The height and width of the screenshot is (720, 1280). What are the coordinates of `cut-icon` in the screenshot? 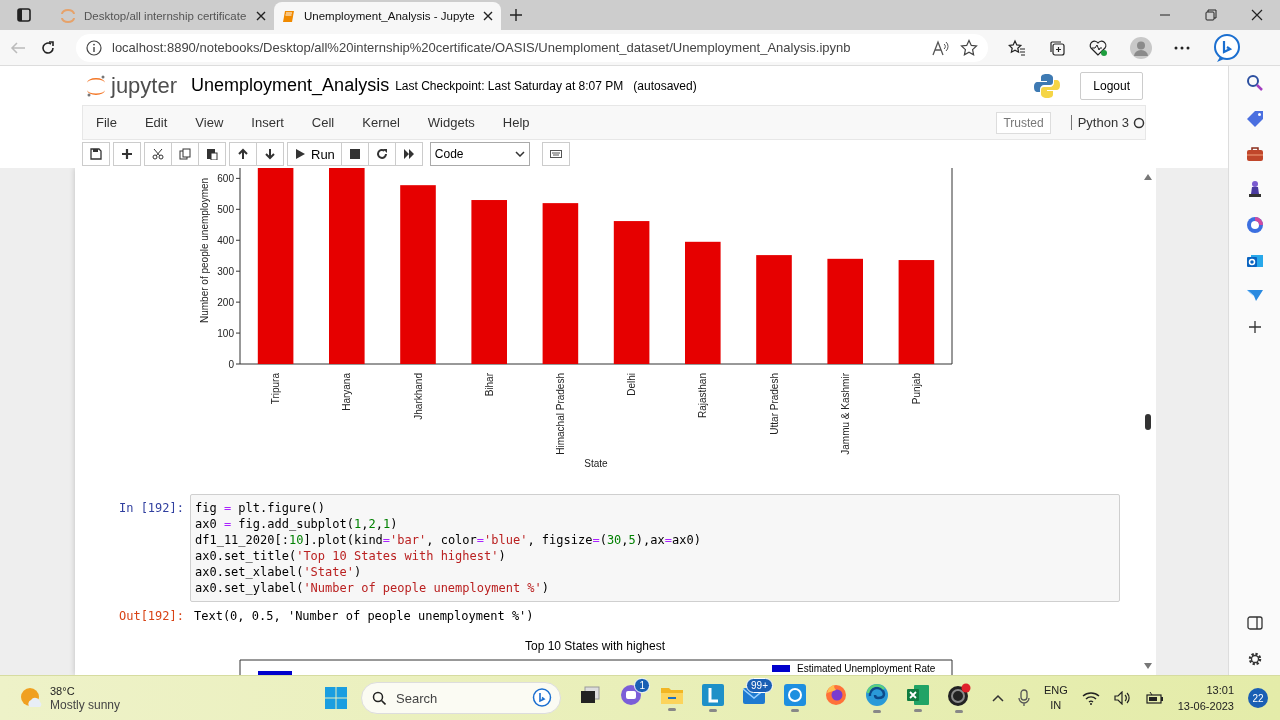 It's located at (158, 154).